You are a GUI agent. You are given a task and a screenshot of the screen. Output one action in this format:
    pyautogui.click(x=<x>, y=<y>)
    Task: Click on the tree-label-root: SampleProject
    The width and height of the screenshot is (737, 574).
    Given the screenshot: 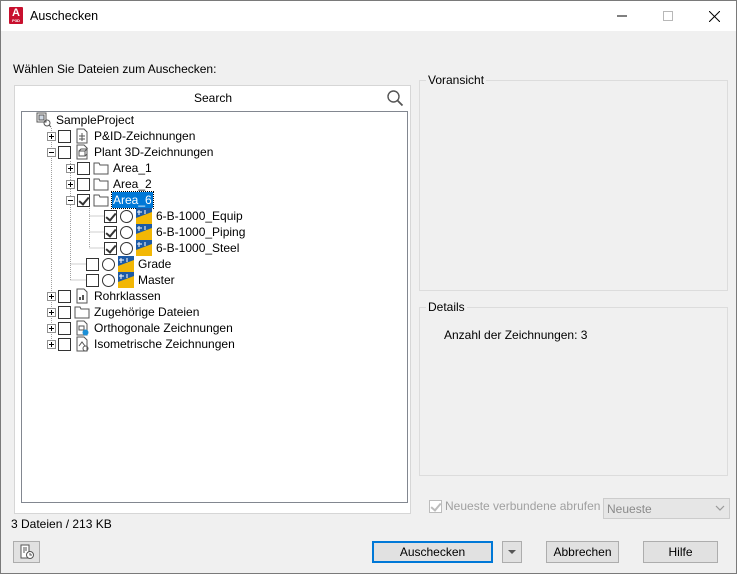 What is the action you would take?
    pyautogui.click(x=95, y=120)
    